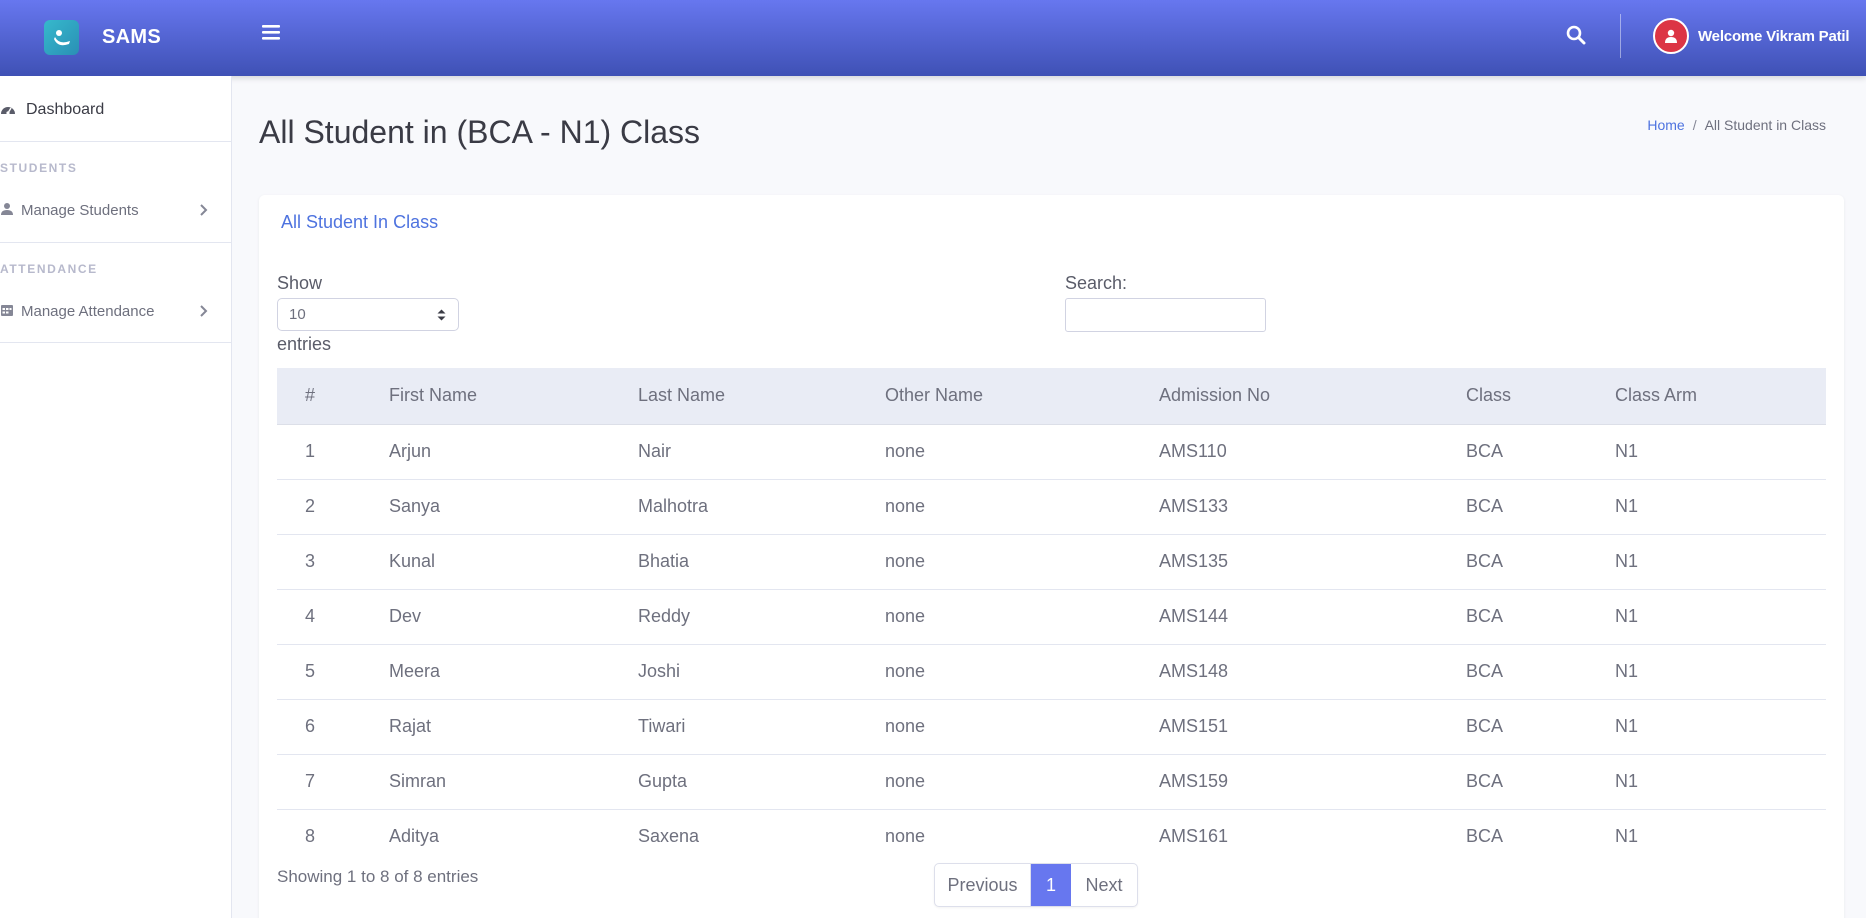 This screenshot has width=1866, height=918. Describe the element at coordinates (333, 452) in the screenshot. I see `cell-number: 1` at that location.